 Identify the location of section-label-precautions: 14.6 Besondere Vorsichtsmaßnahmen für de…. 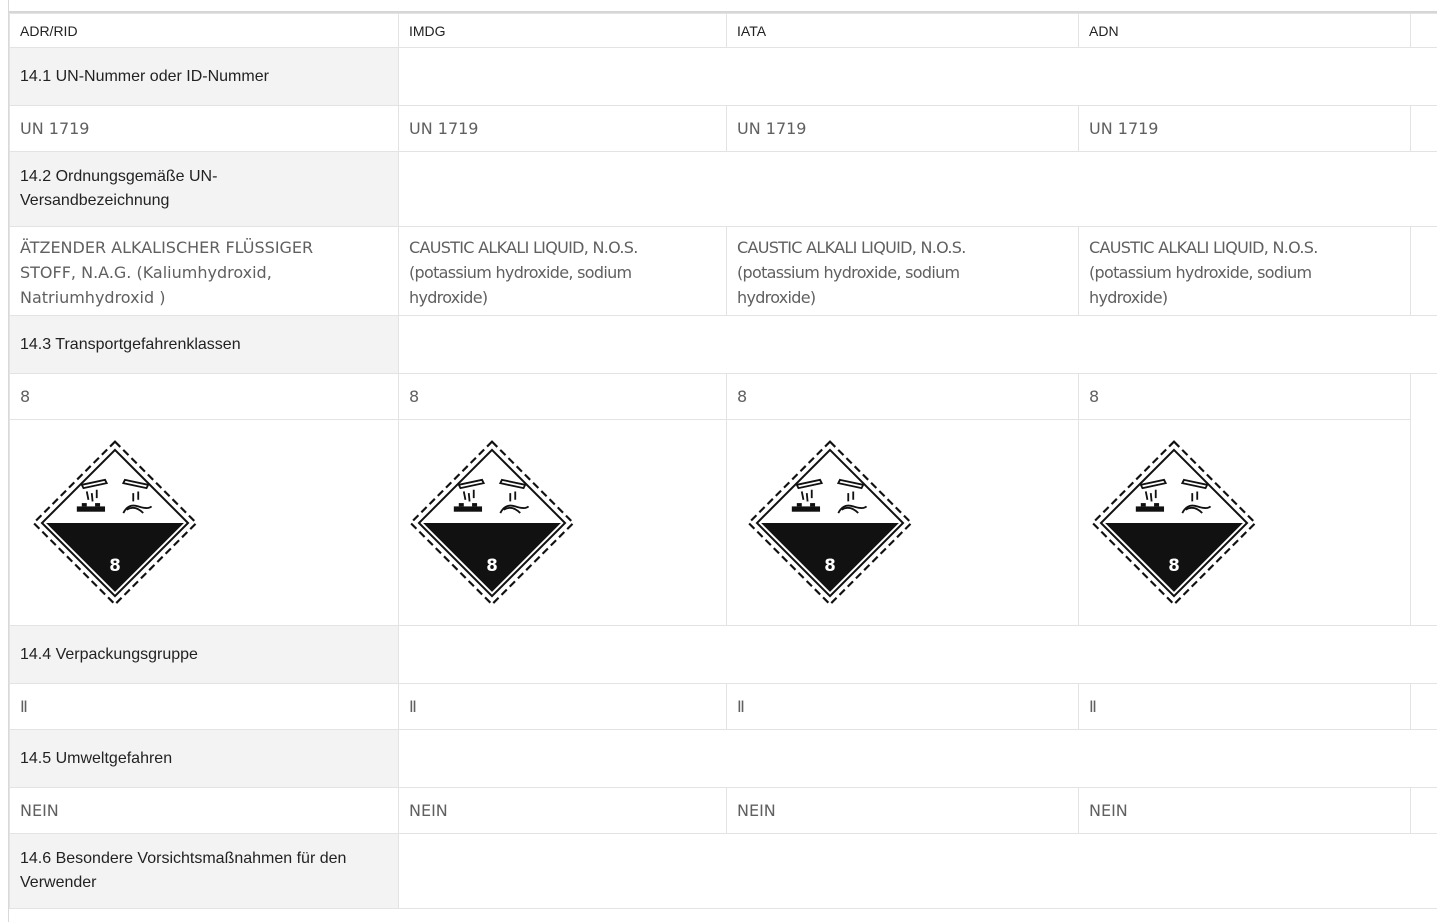
(204, 871).